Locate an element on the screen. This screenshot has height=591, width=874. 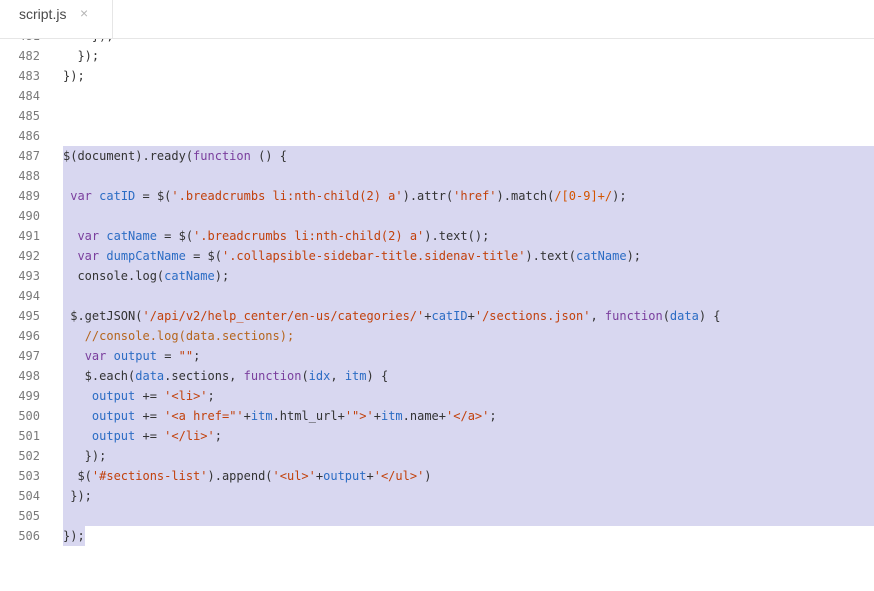
code-token: + is located at coordinates (471, 316).